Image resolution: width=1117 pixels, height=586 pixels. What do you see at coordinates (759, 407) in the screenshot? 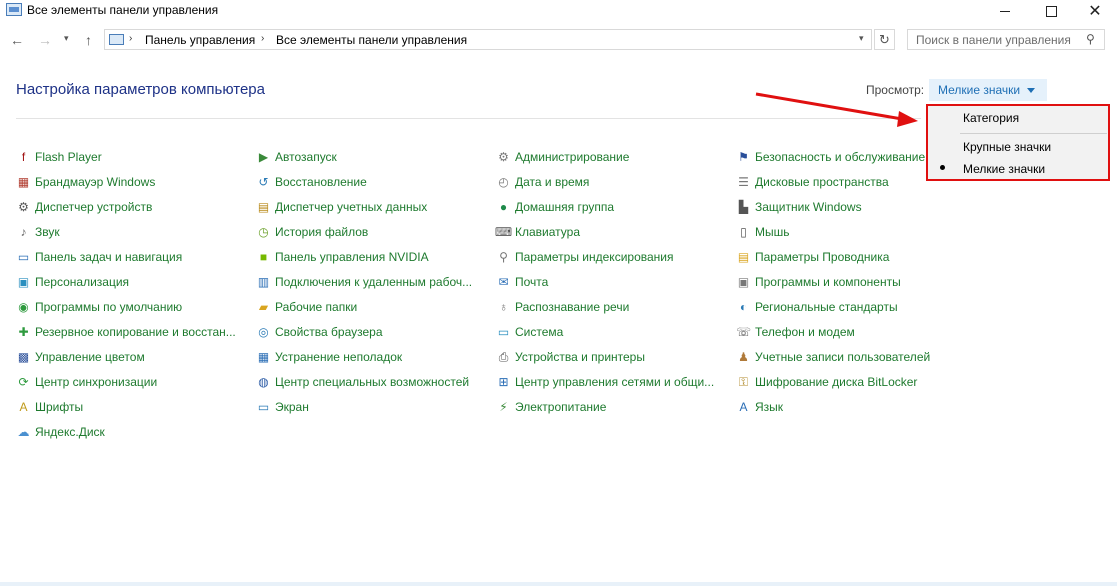
I see `control-panel-item: A Язык` at bounding box center [759, 407].